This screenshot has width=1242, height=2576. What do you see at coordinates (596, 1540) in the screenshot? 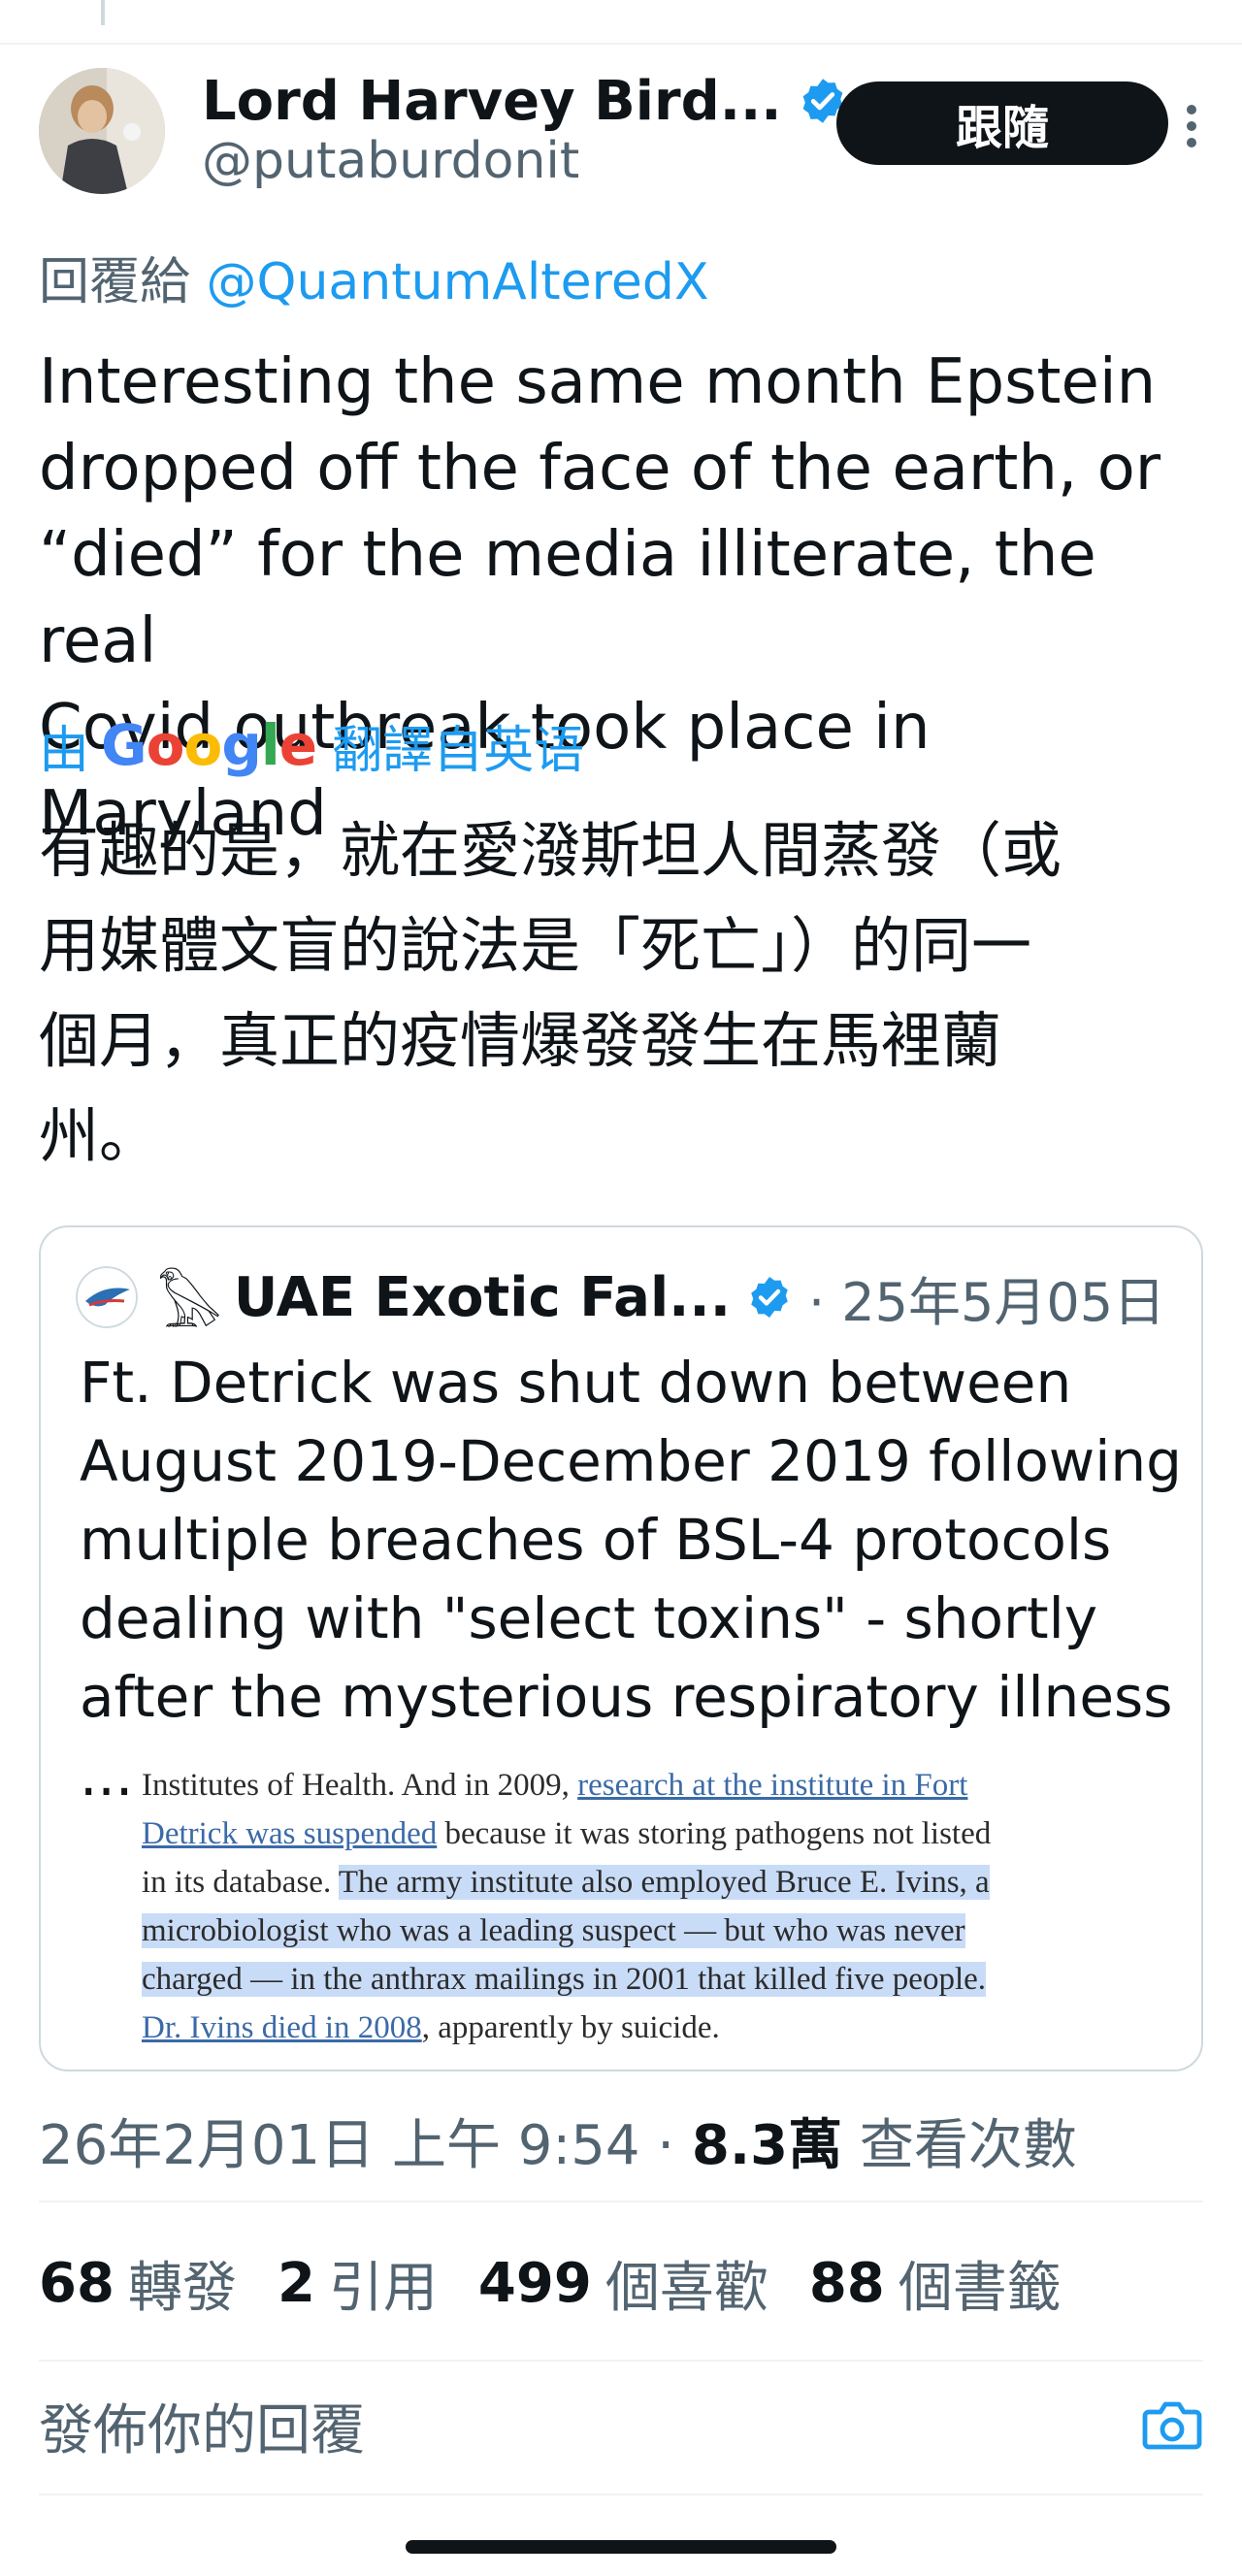
I see `quoted-text-line: multiple breaches of BSL-4 protocols` at bounding box center [596, 1540].